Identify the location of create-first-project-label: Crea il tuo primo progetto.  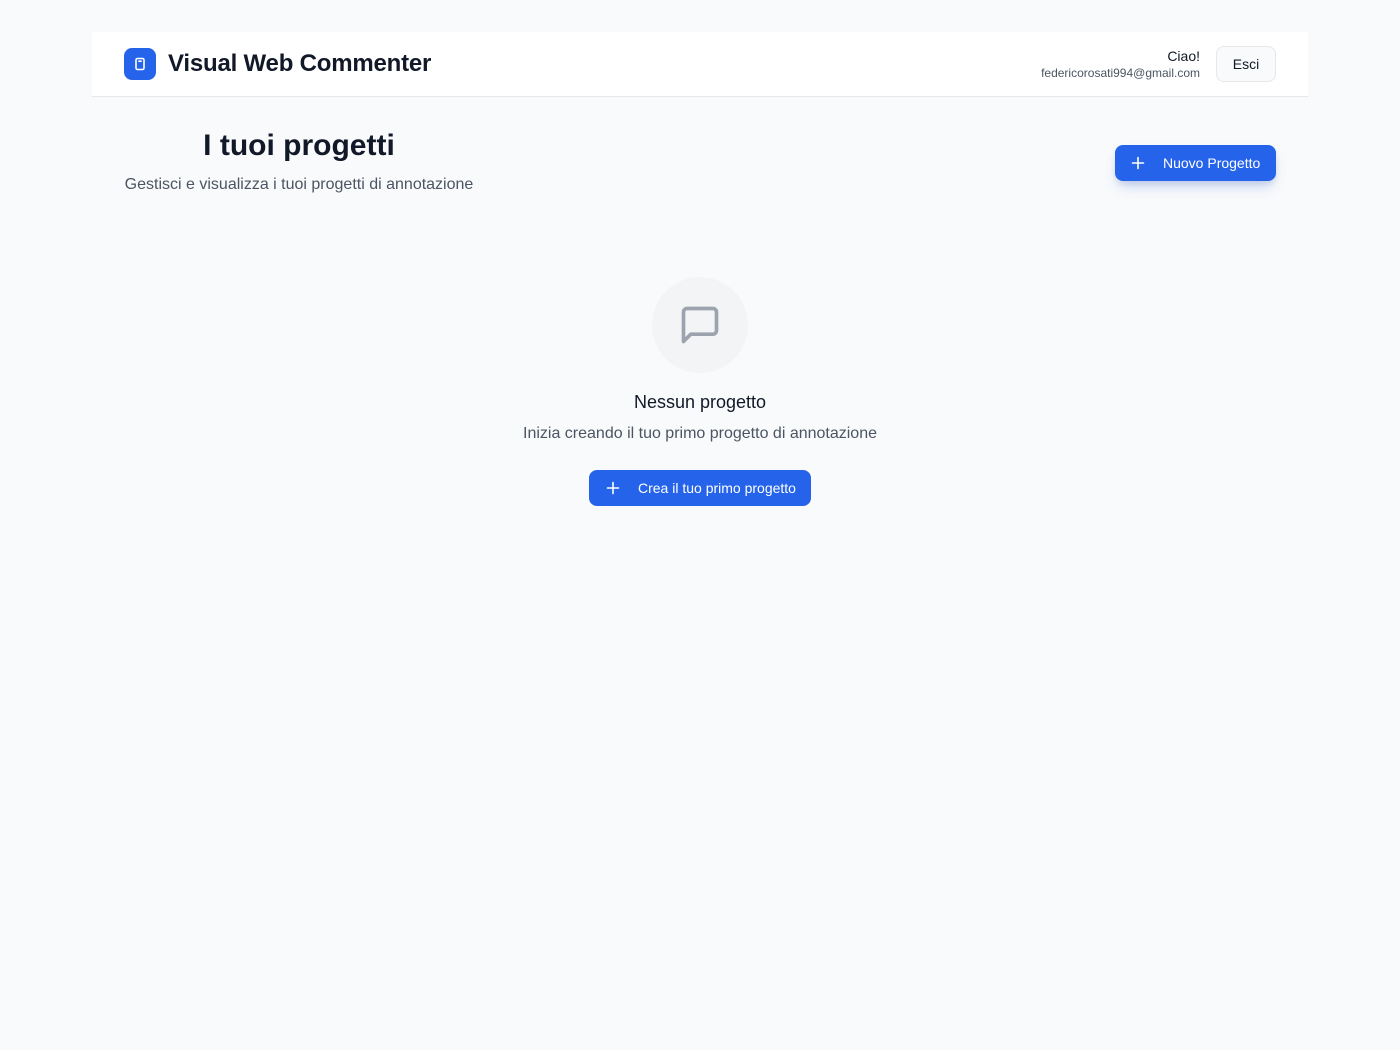
(717, 488).